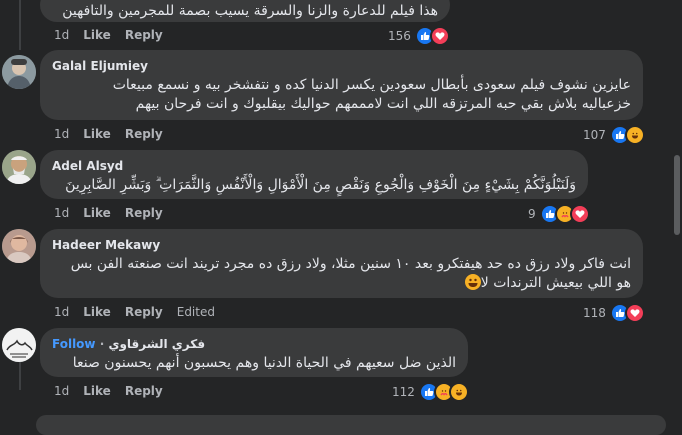  I want to click on comment-author: Galal Eljumiey, so click(341, 66).